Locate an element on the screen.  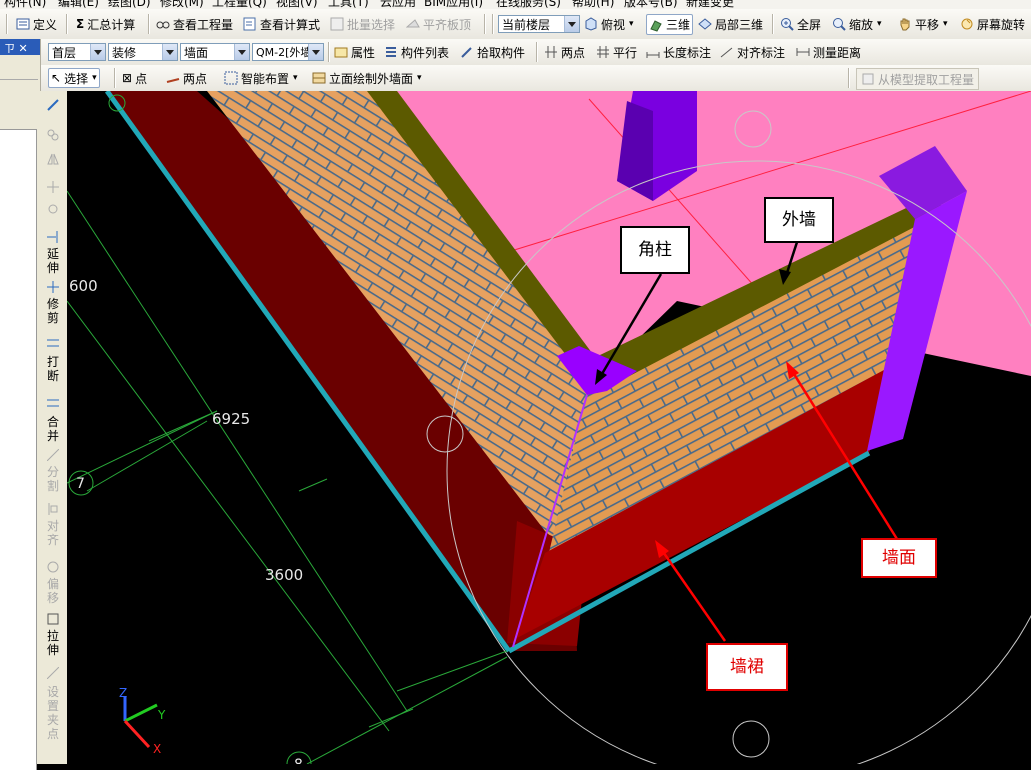
three-d-button: 三维 is located at coordinates (670, 24).